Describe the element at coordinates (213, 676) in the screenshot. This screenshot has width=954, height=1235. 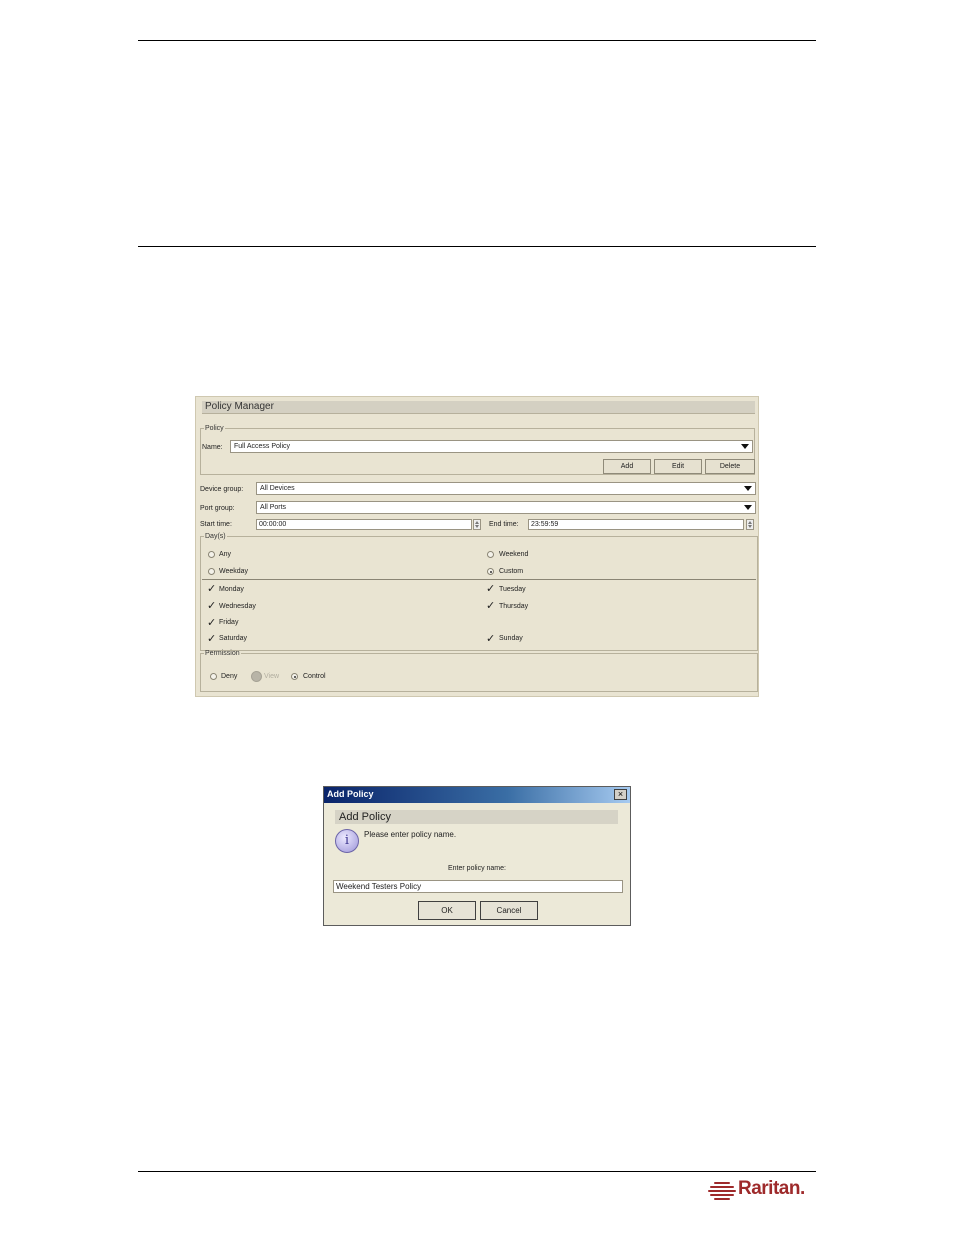
I see `deny-radio` at that location.